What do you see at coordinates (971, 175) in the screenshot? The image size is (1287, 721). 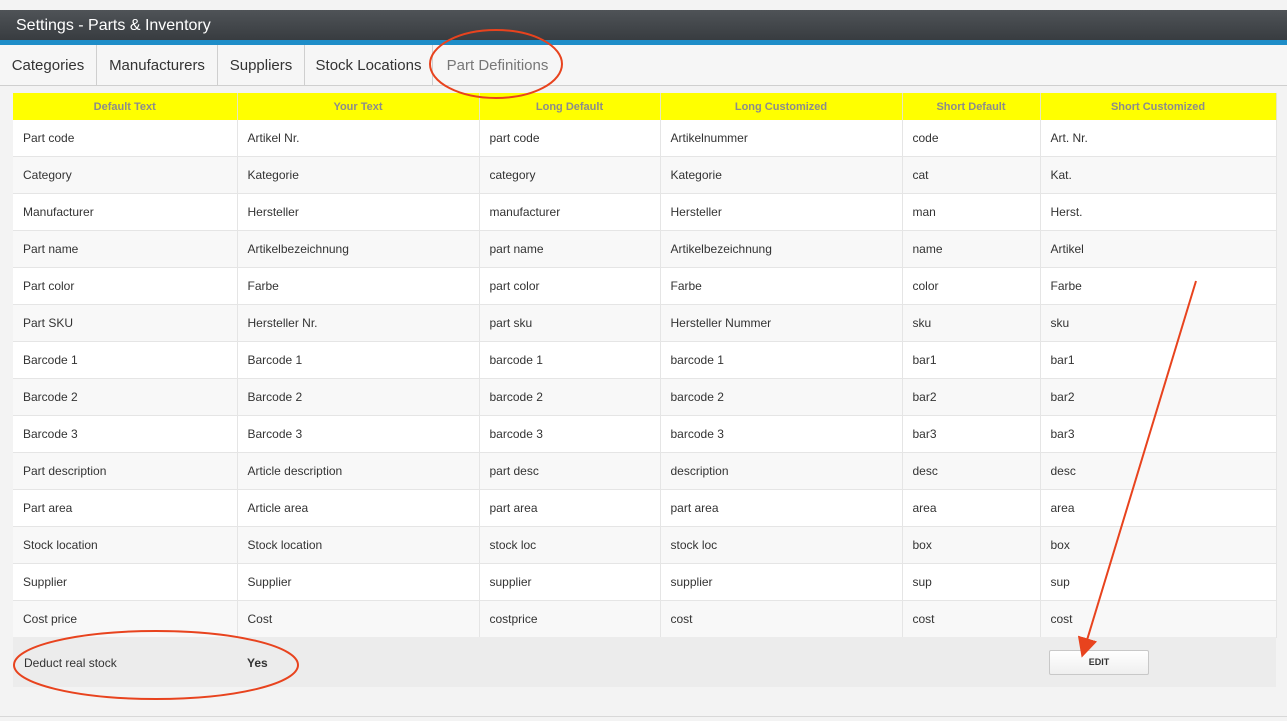 I see `table-cell: cat` at bounding box center [971, 175].